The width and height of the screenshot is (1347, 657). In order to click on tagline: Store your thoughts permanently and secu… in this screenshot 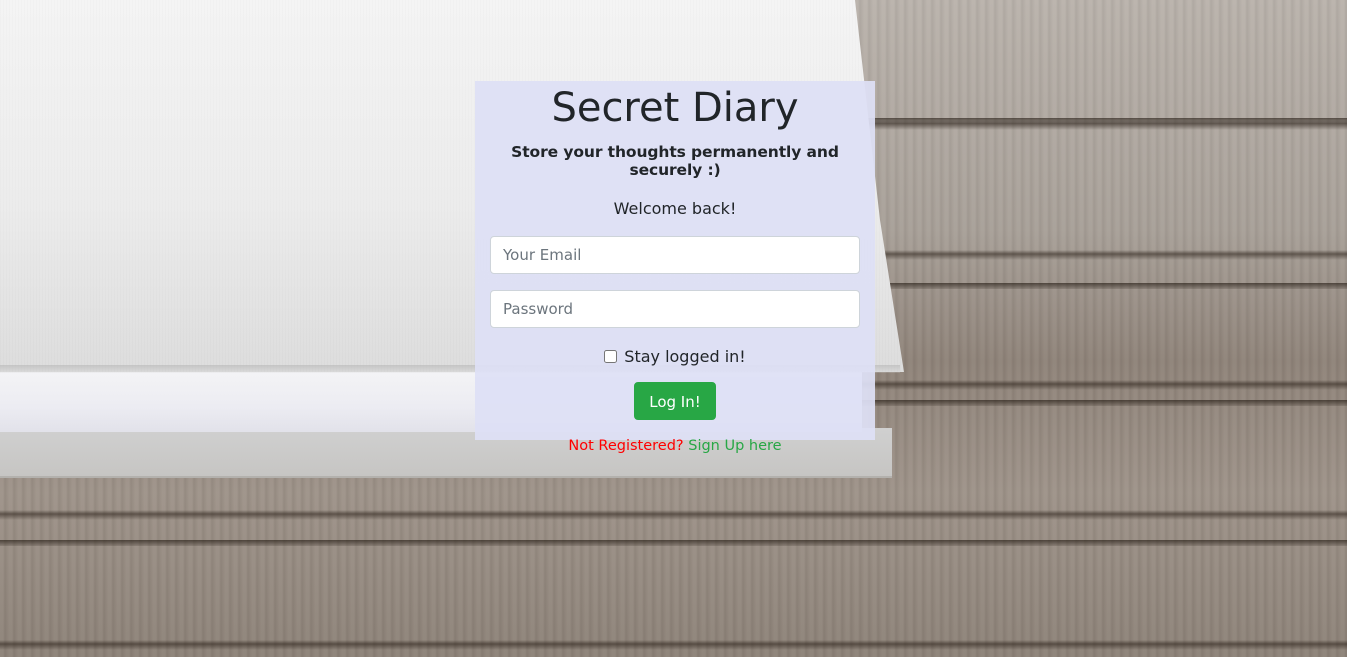, I will do `click(675, 161)`.